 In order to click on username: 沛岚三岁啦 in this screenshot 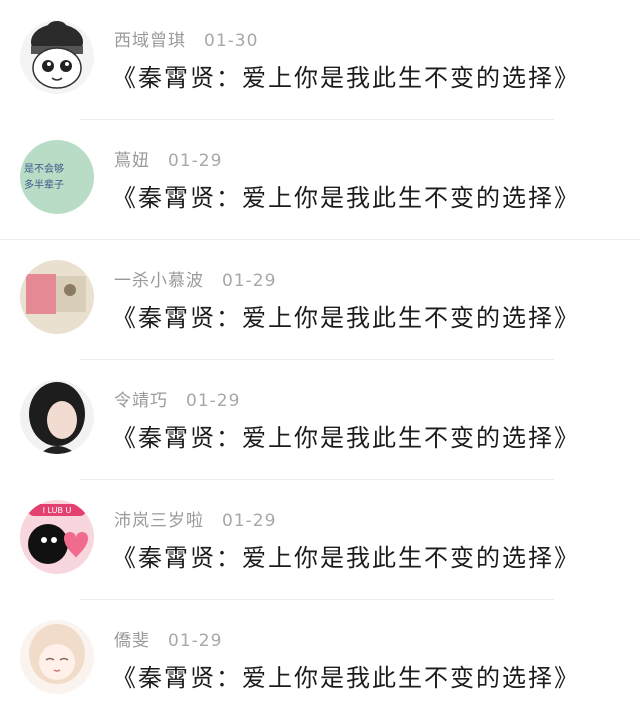, I will do `click(159, 521)`.